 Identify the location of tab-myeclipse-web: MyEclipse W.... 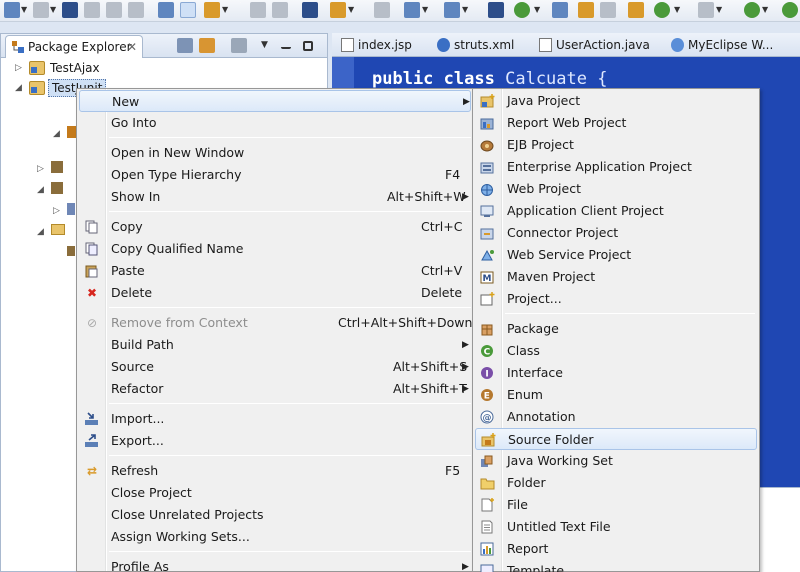
(734, 46).